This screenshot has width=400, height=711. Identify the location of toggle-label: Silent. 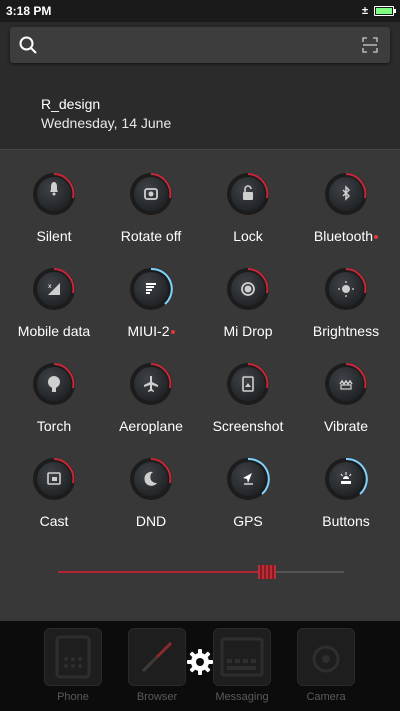
(53, 236).